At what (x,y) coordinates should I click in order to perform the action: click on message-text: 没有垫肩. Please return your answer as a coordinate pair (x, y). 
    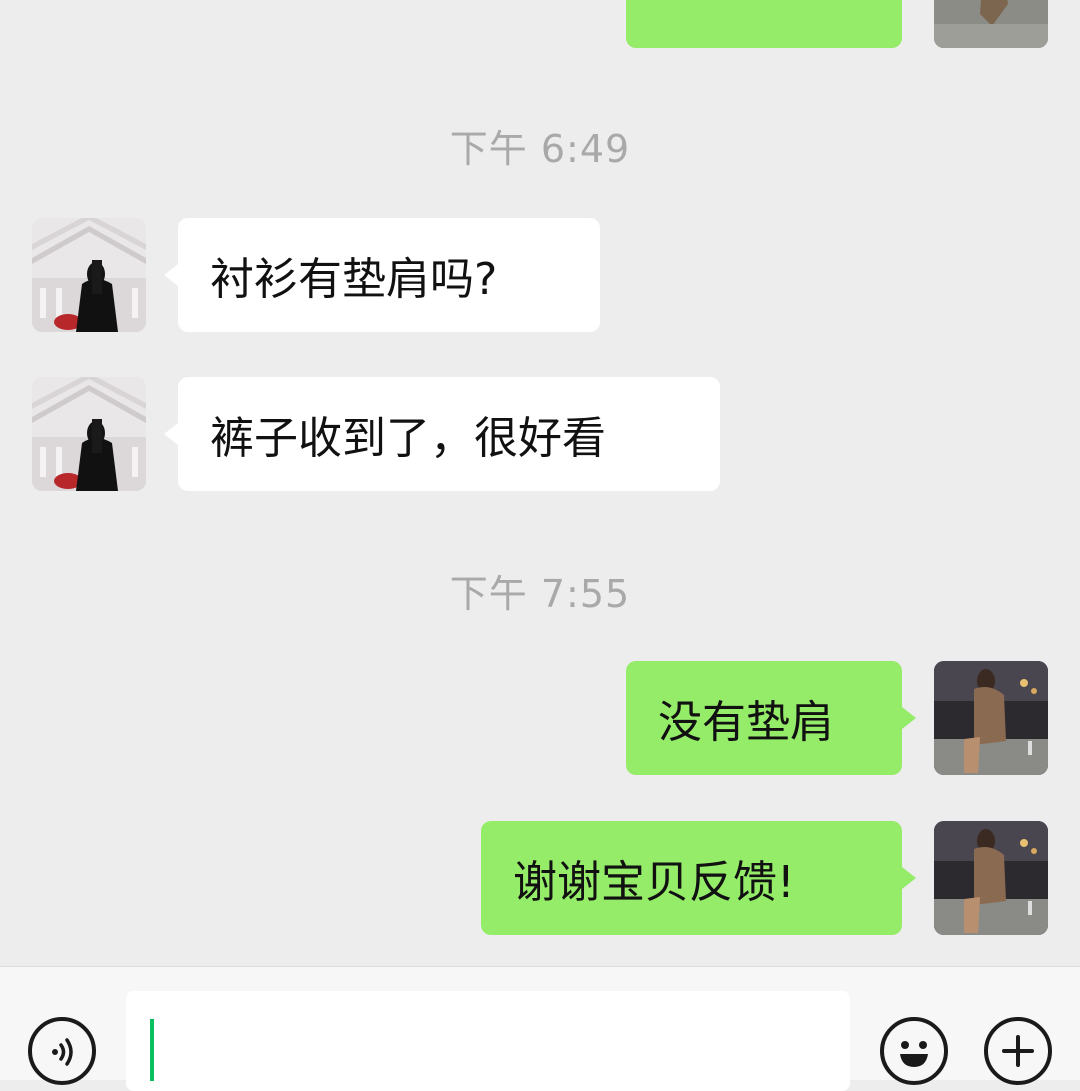
    Looking at the image, I should click on (746, 722).